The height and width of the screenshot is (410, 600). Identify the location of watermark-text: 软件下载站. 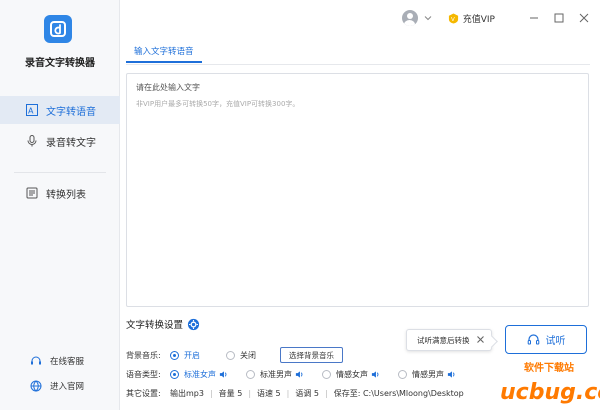
(549, 367).